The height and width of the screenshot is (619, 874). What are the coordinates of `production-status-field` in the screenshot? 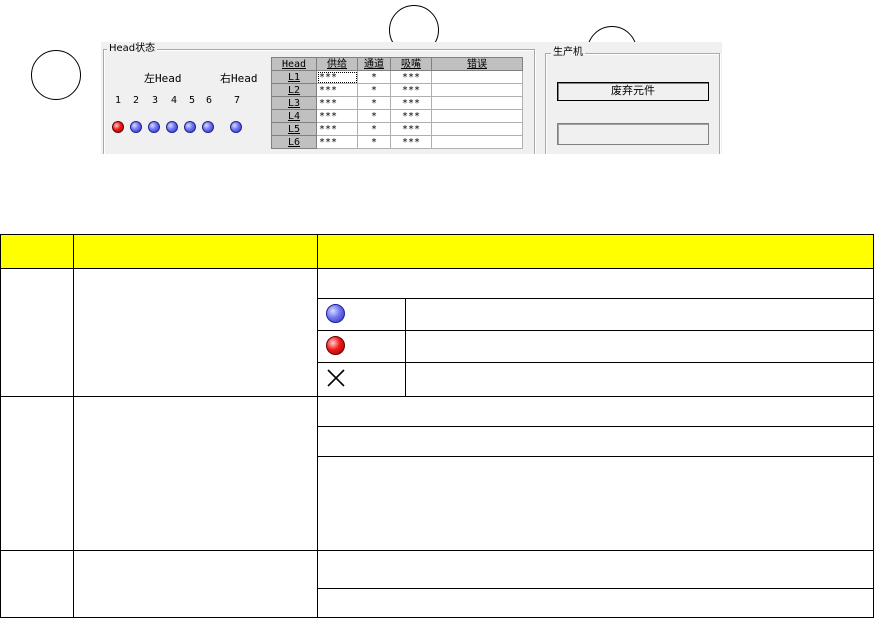 It's located at (633, 134).